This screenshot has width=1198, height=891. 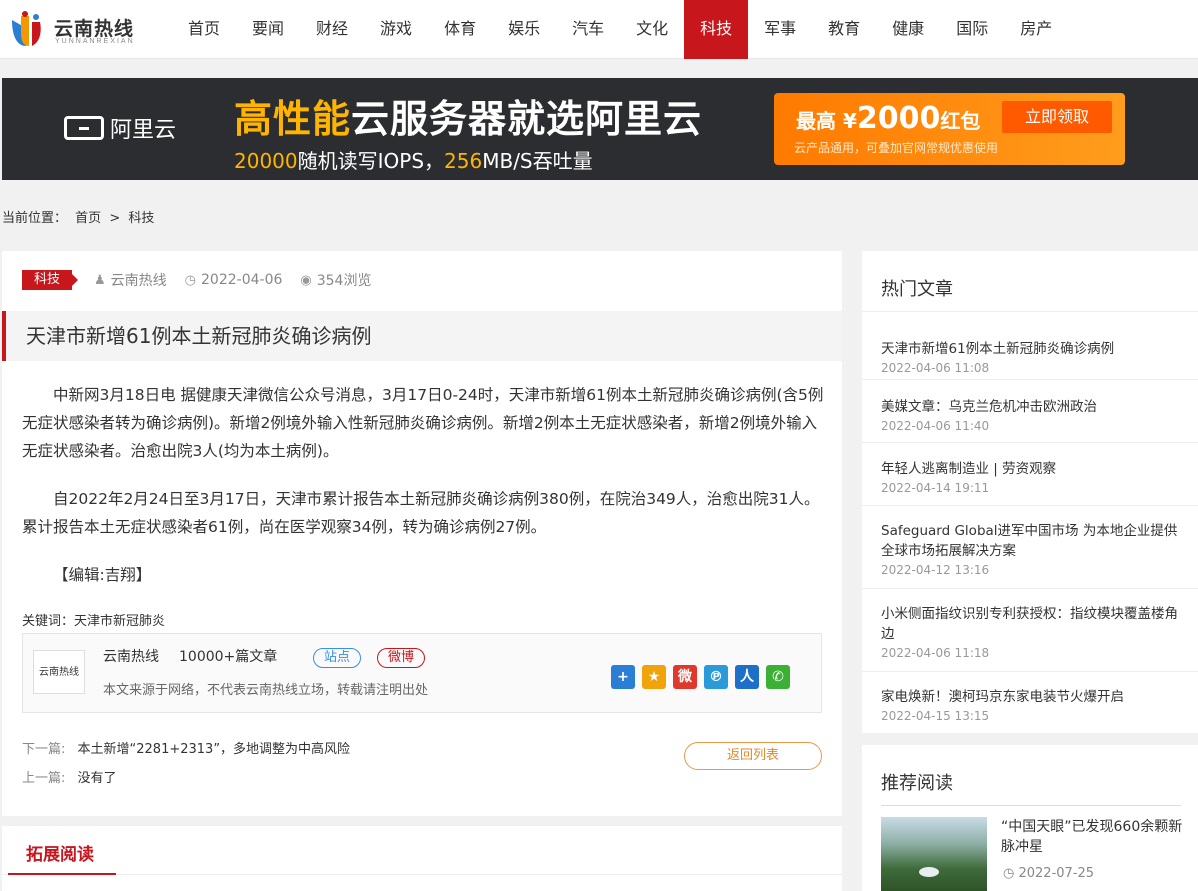 I want to click on author: ♟ 云南热线, so click(x=130, y=280).